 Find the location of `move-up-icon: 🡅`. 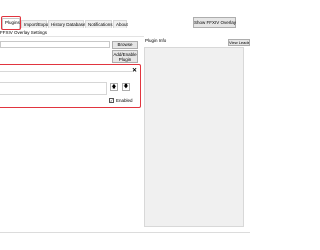

move-up-icon: 🡅 is located at coordinates (114, 87).